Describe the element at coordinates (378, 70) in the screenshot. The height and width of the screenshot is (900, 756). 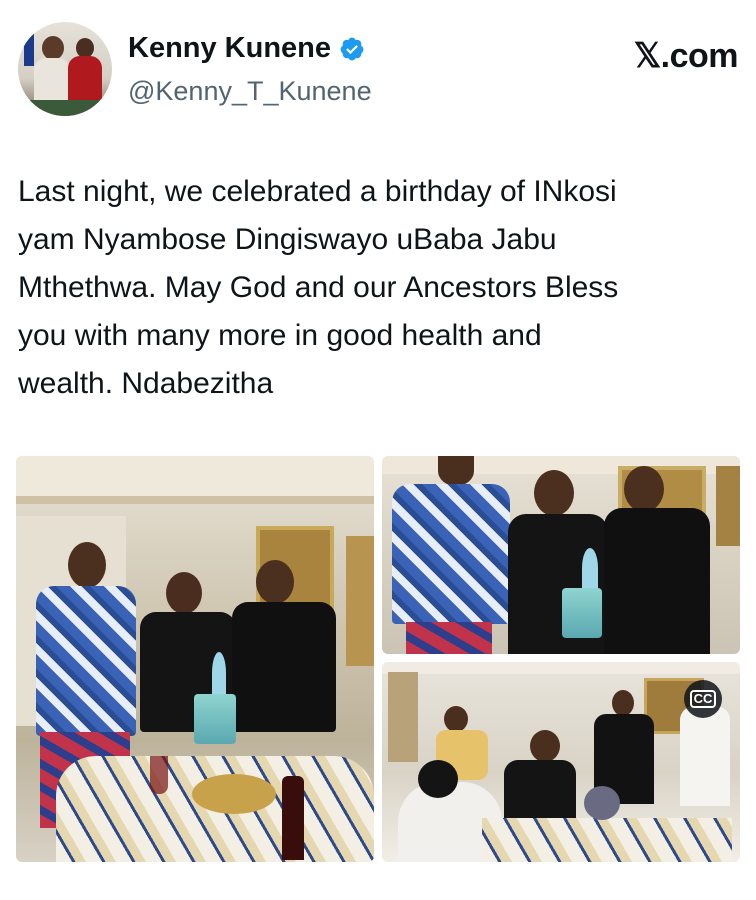
I see `tweet-header: Kenny Kunene @Kenny_T_Kunene 𝕏.com` at that location.